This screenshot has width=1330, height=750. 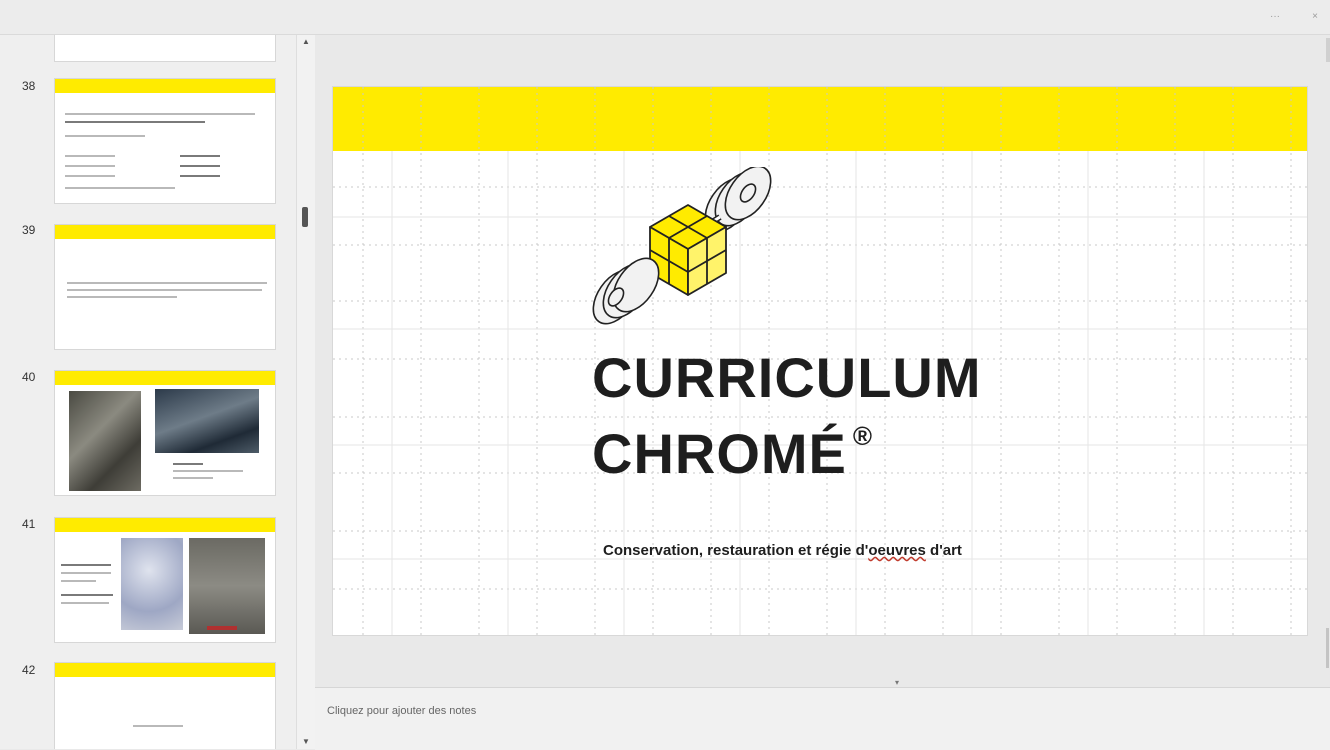 I want to click on title-line-2: CHROMÉ ®, so click(x=733, y=453).